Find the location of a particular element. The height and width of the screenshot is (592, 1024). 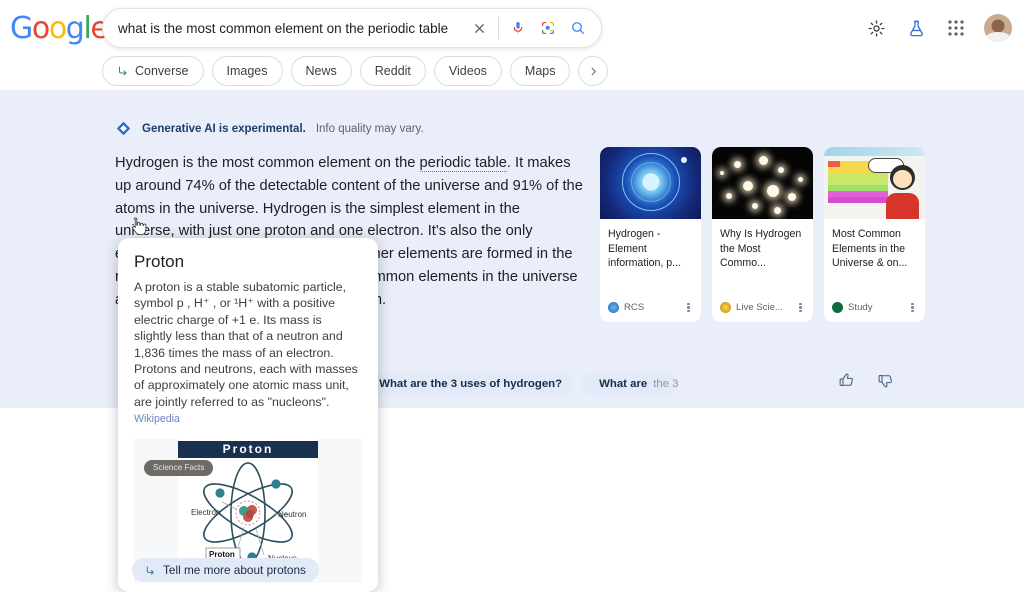

followup-chip: What are the 3 m is located at coordinates (630, 384).